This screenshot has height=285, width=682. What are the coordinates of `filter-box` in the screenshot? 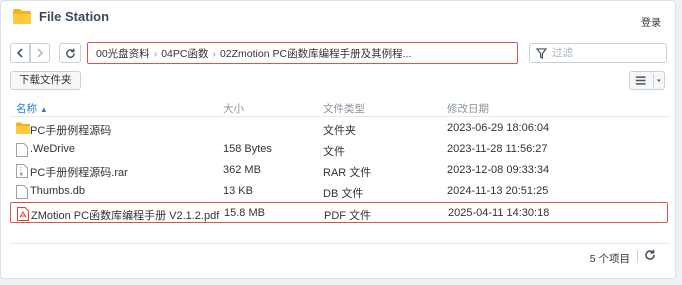 It's located at (598, 53).